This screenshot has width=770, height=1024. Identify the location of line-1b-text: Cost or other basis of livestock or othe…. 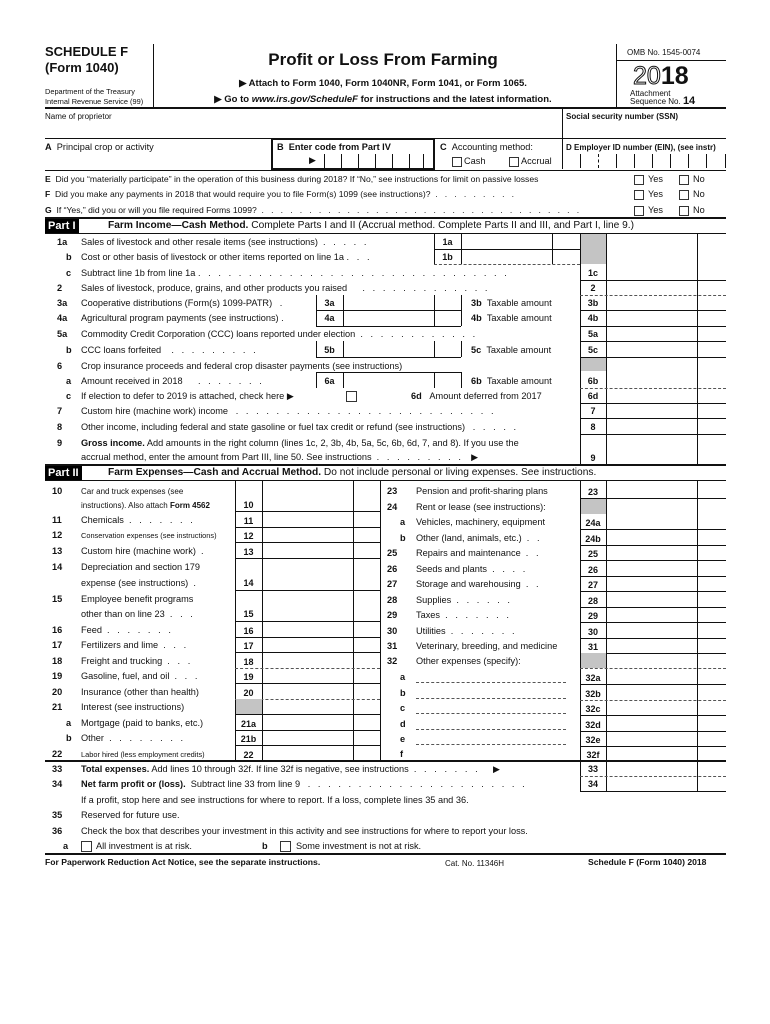
(225, 257).